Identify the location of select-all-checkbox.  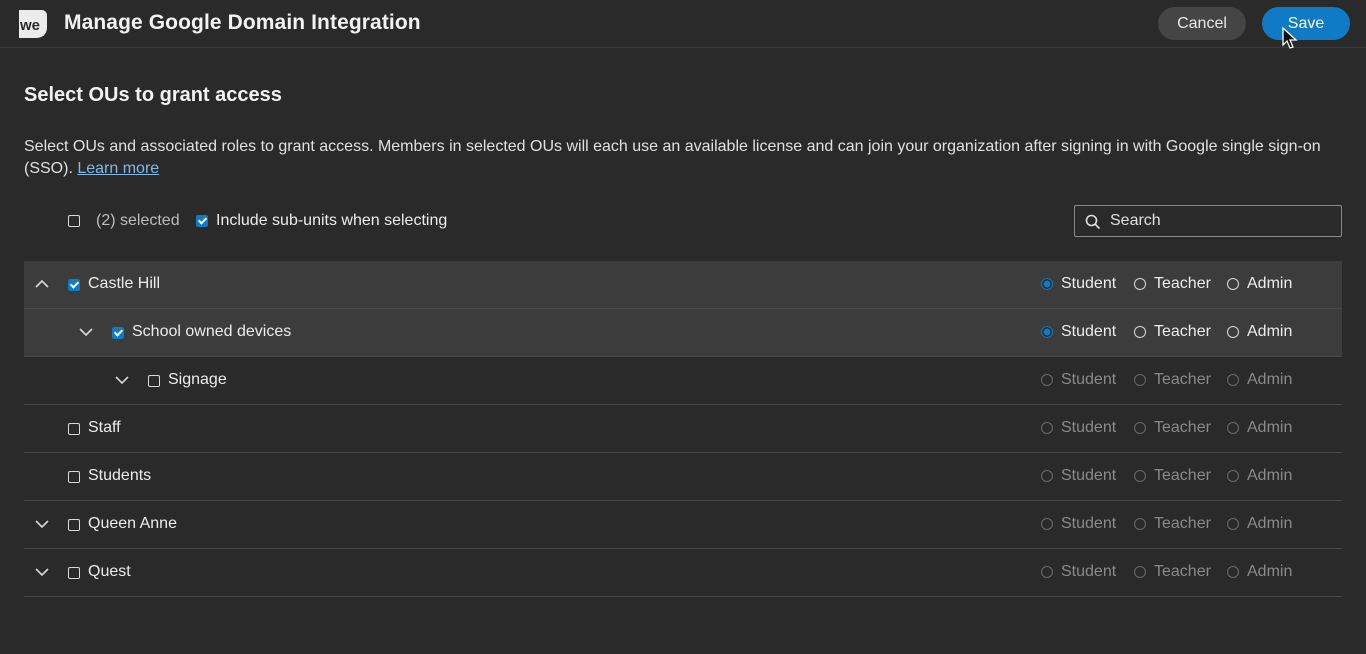
(74, 221).